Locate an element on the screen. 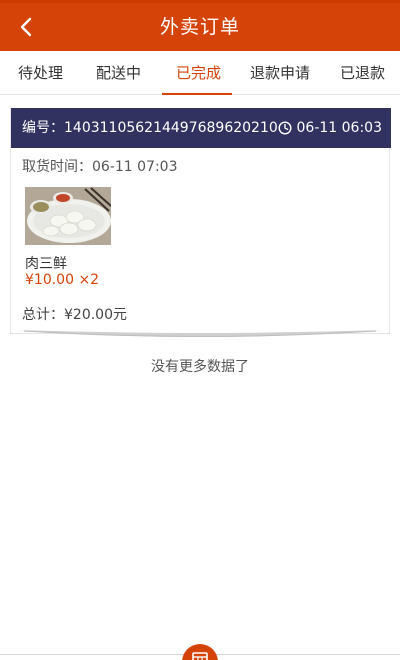 The image size is (400, 660). store-button is located at coordinates (200, 652).